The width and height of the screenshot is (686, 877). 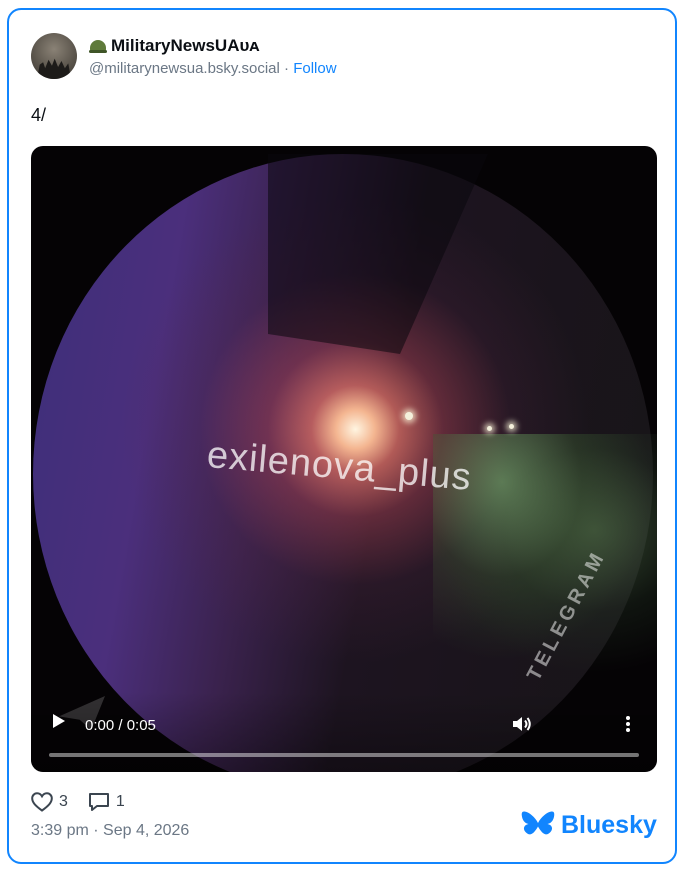 I want to click on follow-link: Follow, so click(x=314, y=68).